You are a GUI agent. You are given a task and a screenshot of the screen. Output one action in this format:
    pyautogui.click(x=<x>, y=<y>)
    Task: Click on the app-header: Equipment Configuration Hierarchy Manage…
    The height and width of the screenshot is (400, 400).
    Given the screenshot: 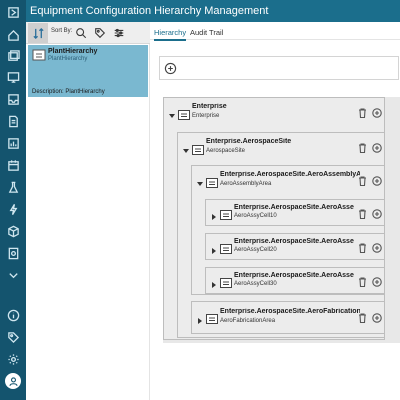 What is the action you would take?
    pyautogui.click(x=200, y=11)
    